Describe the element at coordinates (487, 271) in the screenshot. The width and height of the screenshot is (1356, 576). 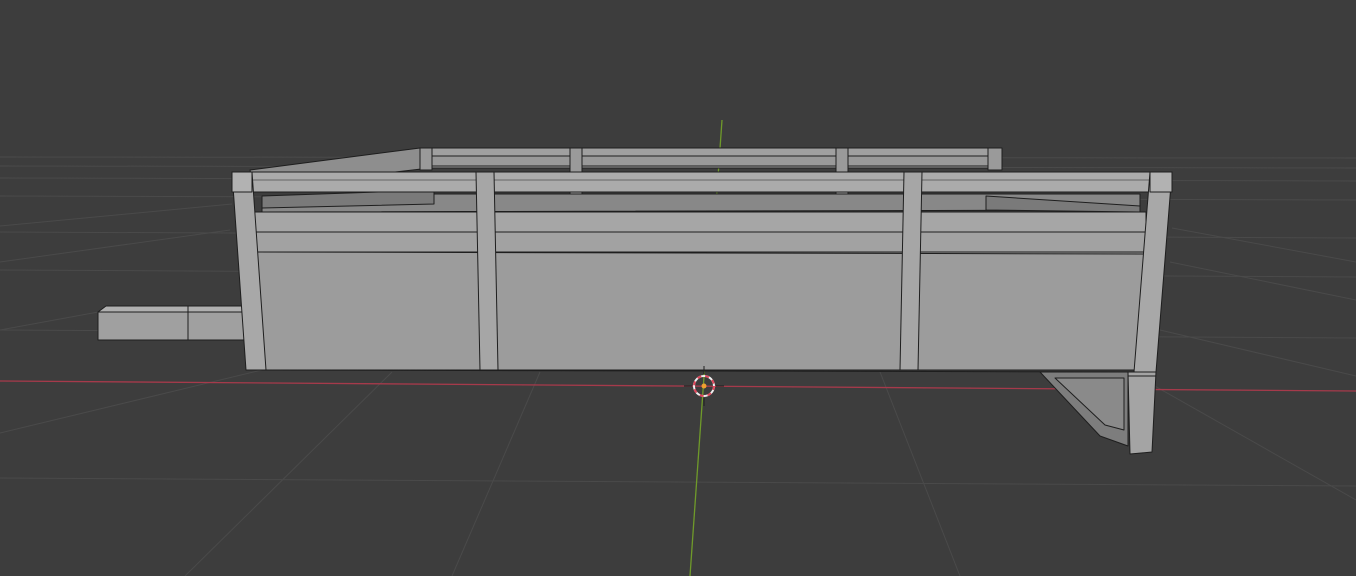
I see `middle-post-left` at that location.